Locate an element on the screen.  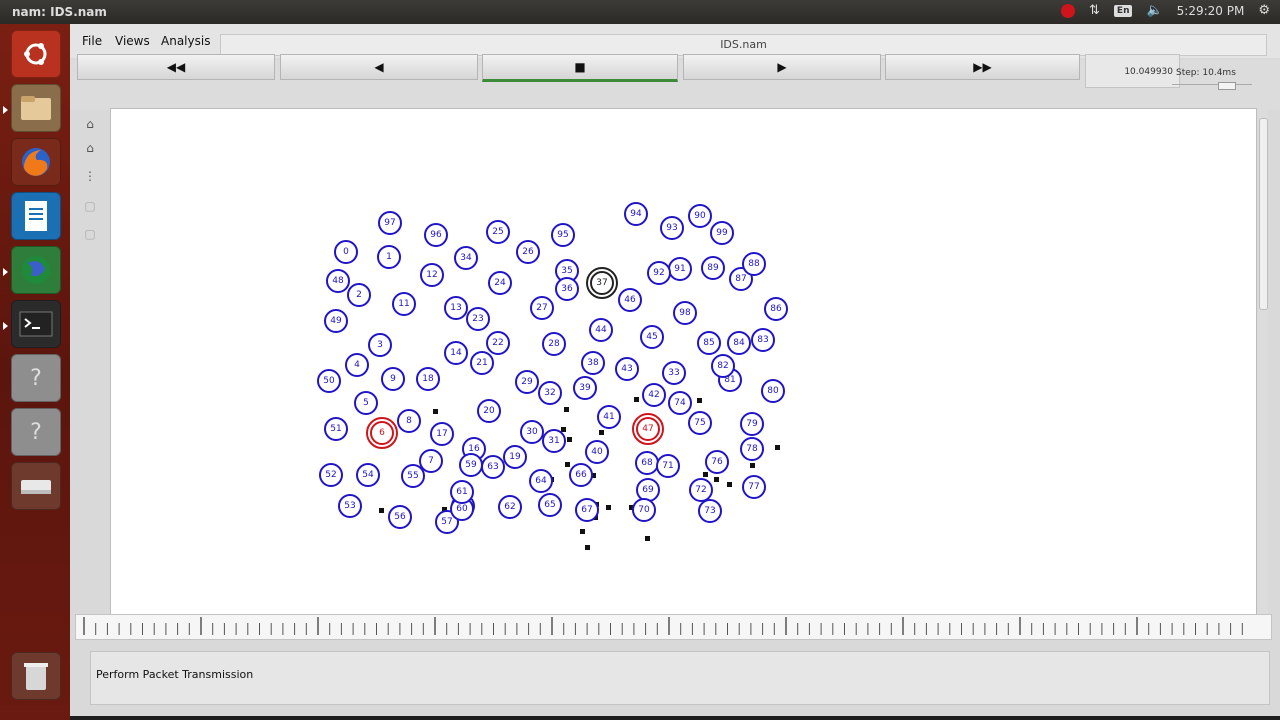
network-node: 29 is located at coordinates (527, 382).